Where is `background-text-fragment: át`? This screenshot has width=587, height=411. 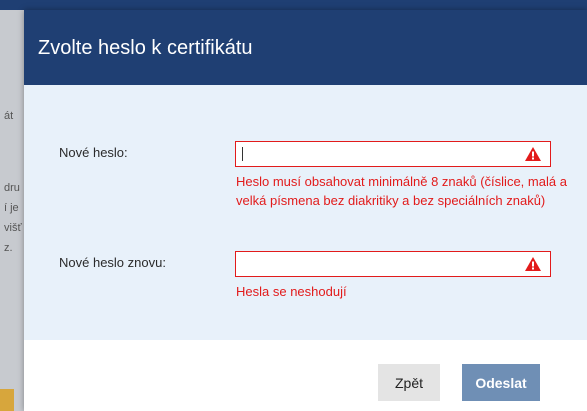
background-text-fragment: át is located at coordinates (9, 116).